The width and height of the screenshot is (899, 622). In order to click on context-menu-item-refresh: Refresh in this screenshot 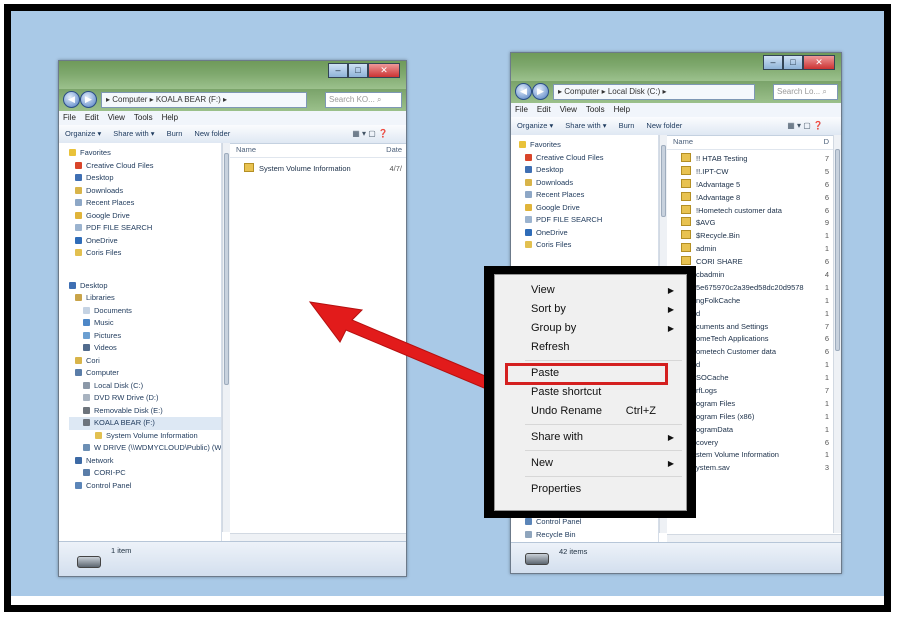, I will do `click(590, 347)`.